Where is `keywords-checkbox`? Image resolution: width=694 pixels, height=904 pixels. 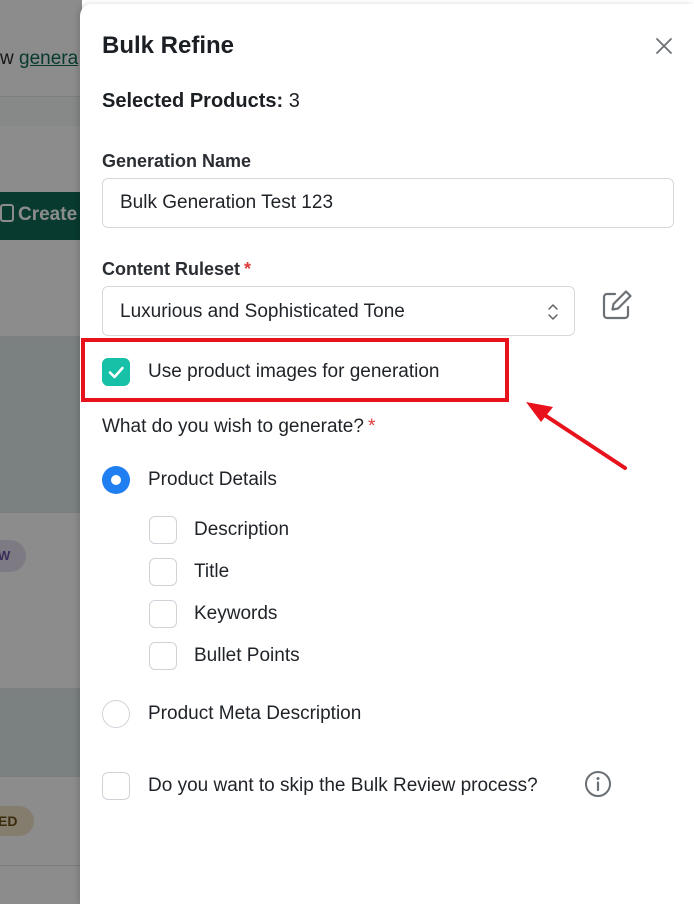
keywords-checkbox is located at coordinates (163, 614).